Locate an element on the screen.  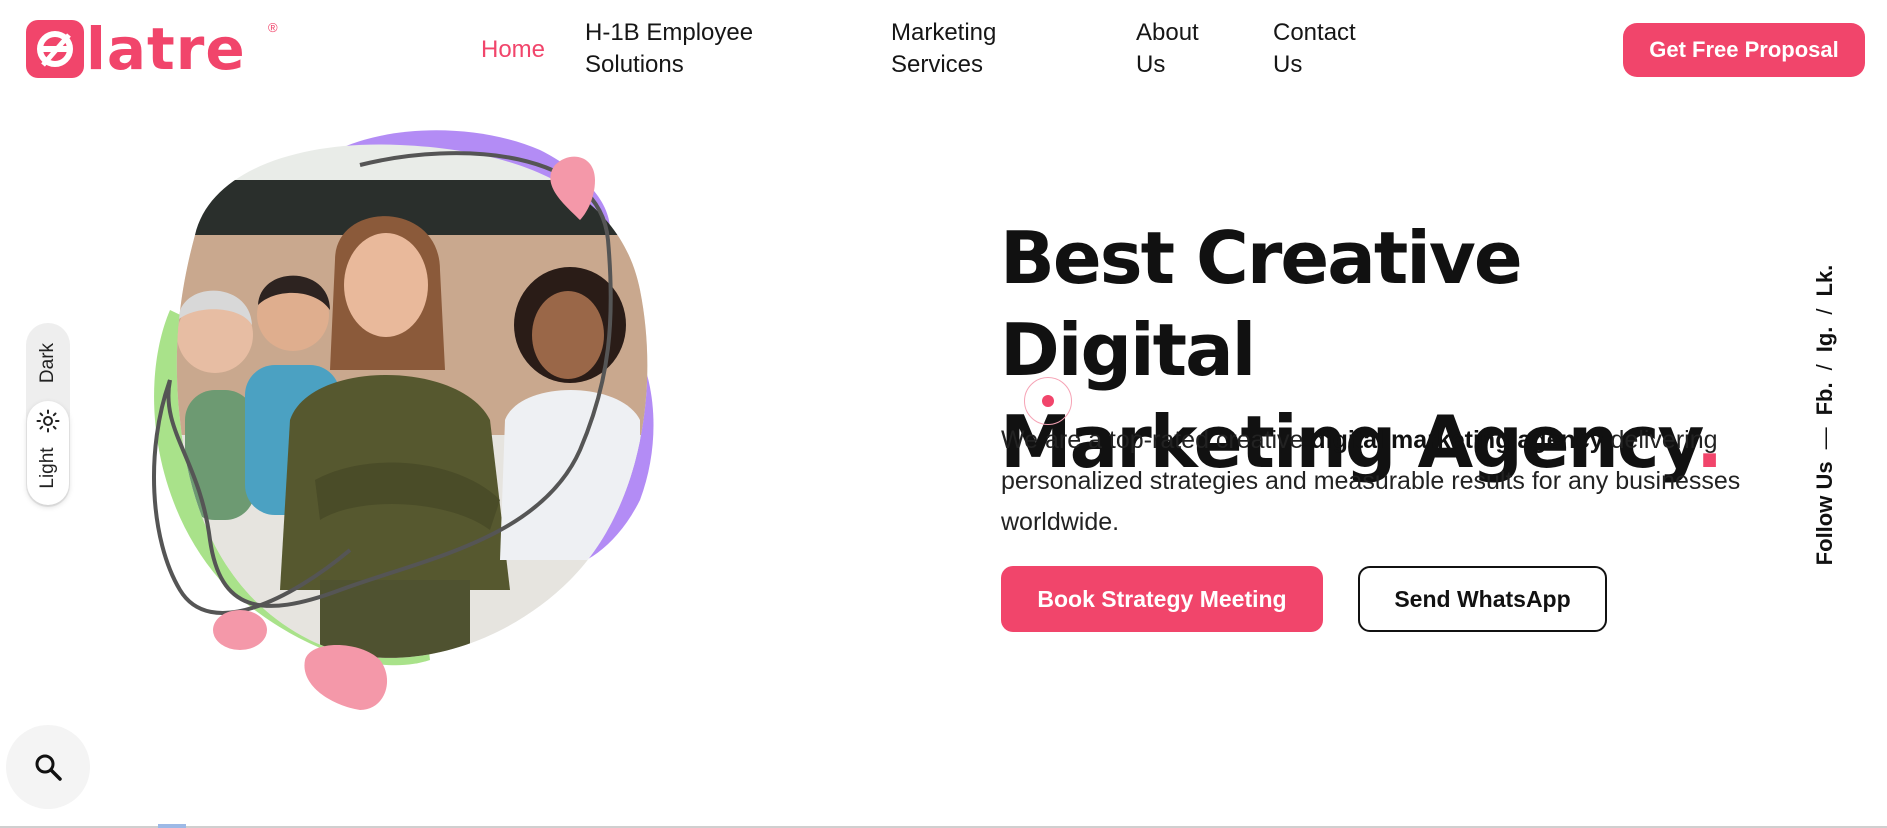
follow-dash: — is located at coordinates (1824, 438).